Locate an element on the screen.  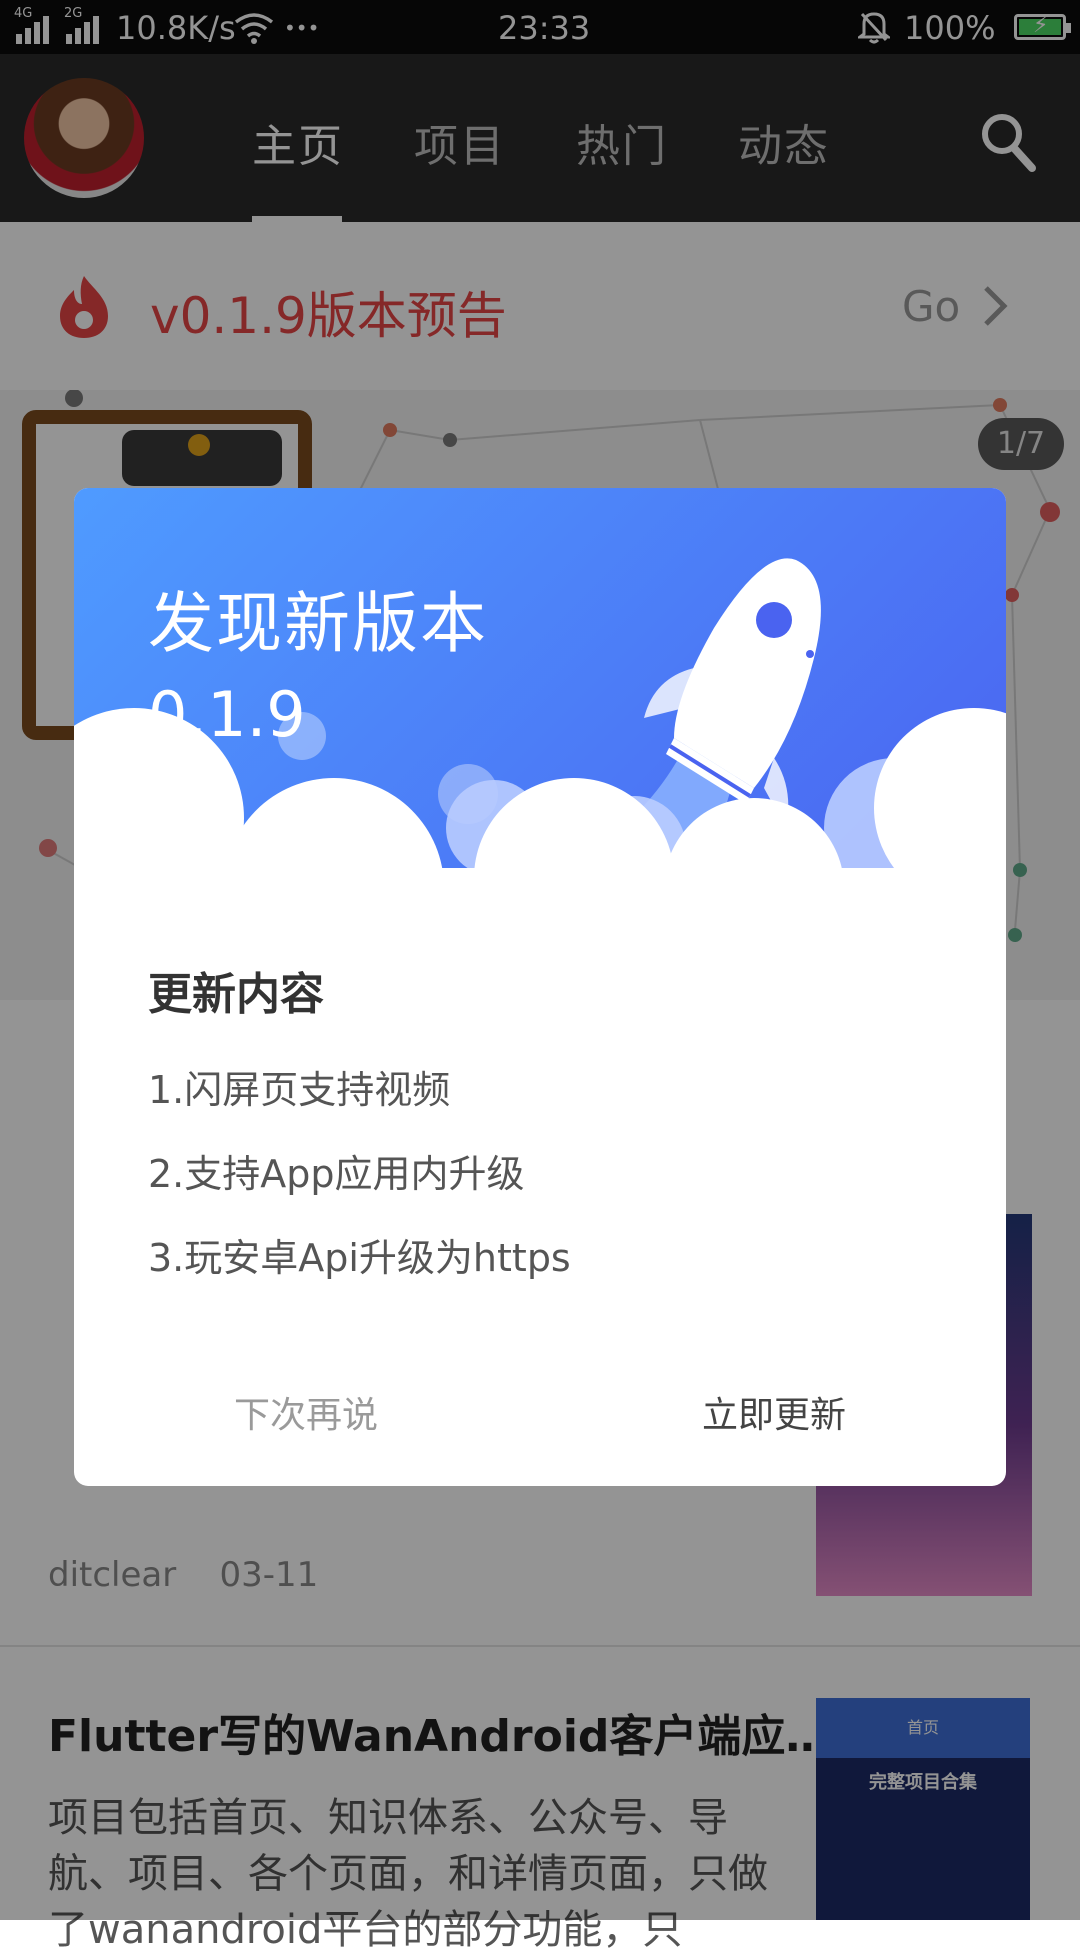
update-now-button: 立即更新 is located at coordinates (774, 1416).